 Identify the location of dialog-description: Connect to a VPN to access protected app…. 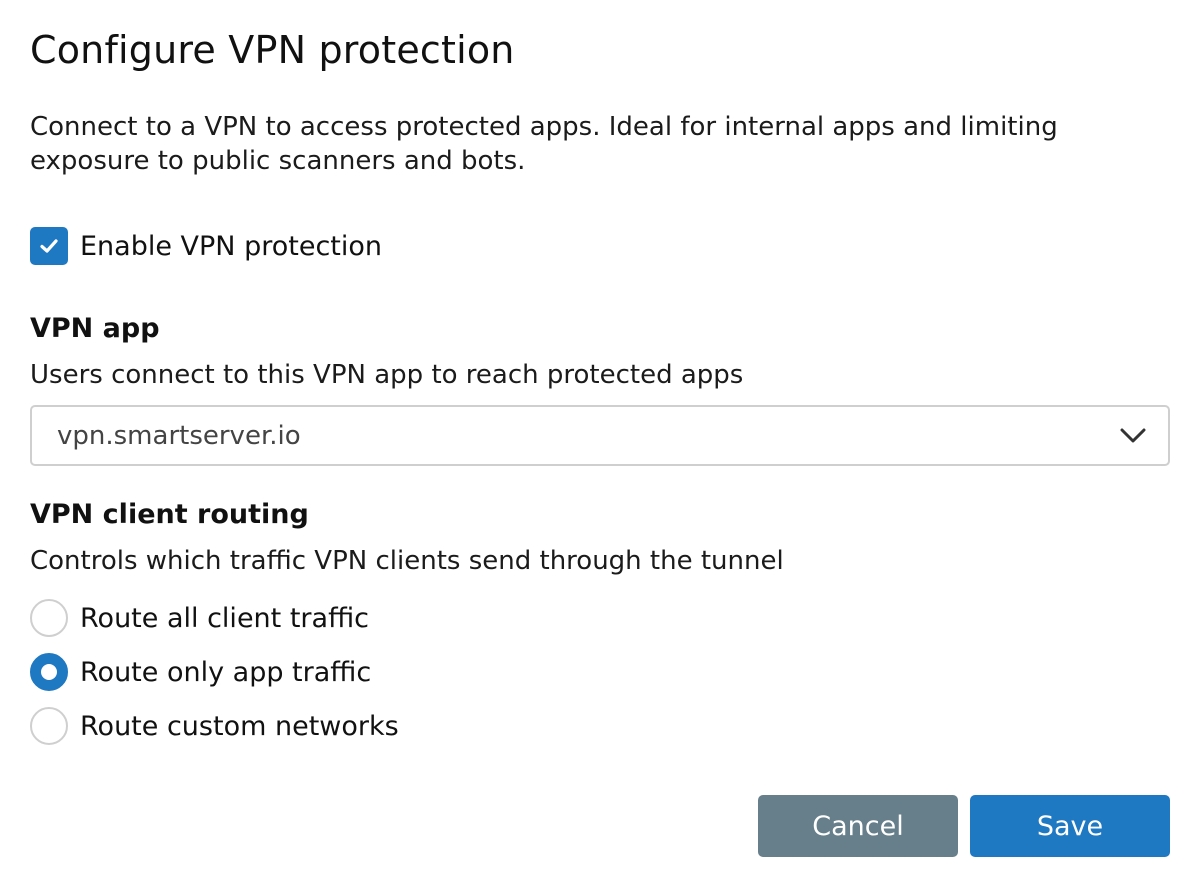
(544, 144).